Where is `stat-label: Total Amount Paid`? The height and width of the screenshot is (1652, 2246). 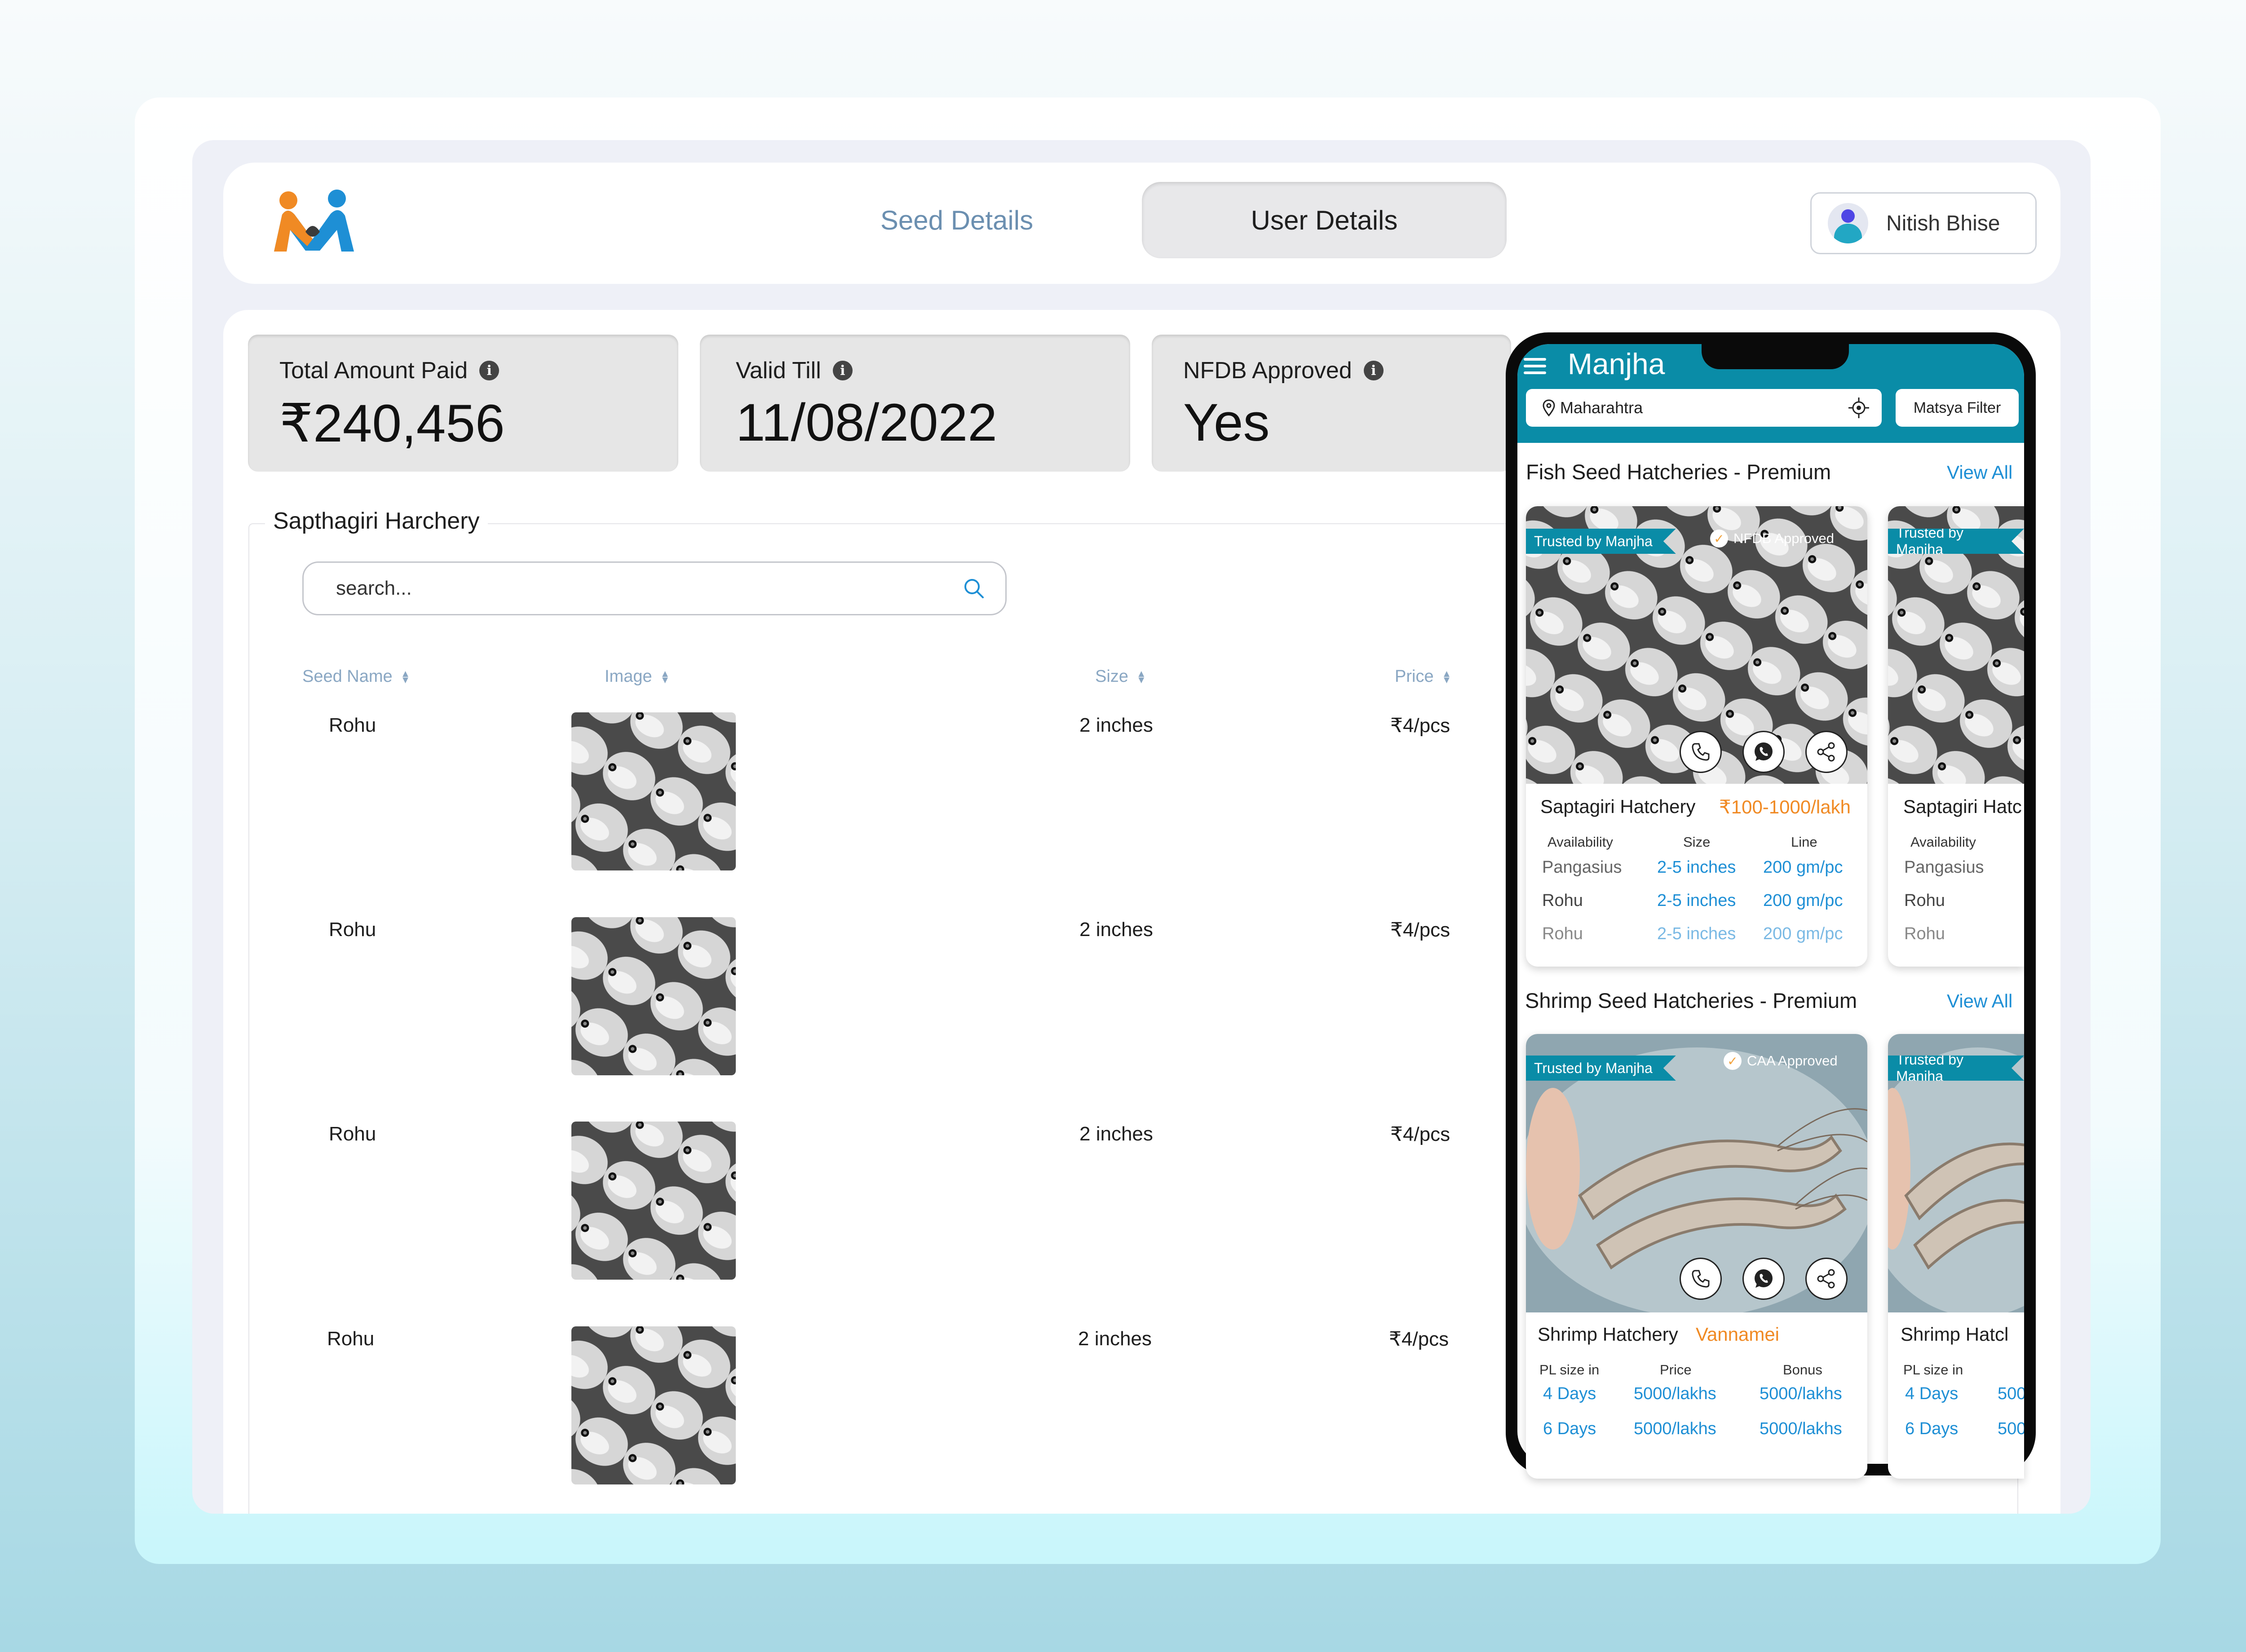
stat-label: Total Amount Paid is located at coordinates (373, 371).